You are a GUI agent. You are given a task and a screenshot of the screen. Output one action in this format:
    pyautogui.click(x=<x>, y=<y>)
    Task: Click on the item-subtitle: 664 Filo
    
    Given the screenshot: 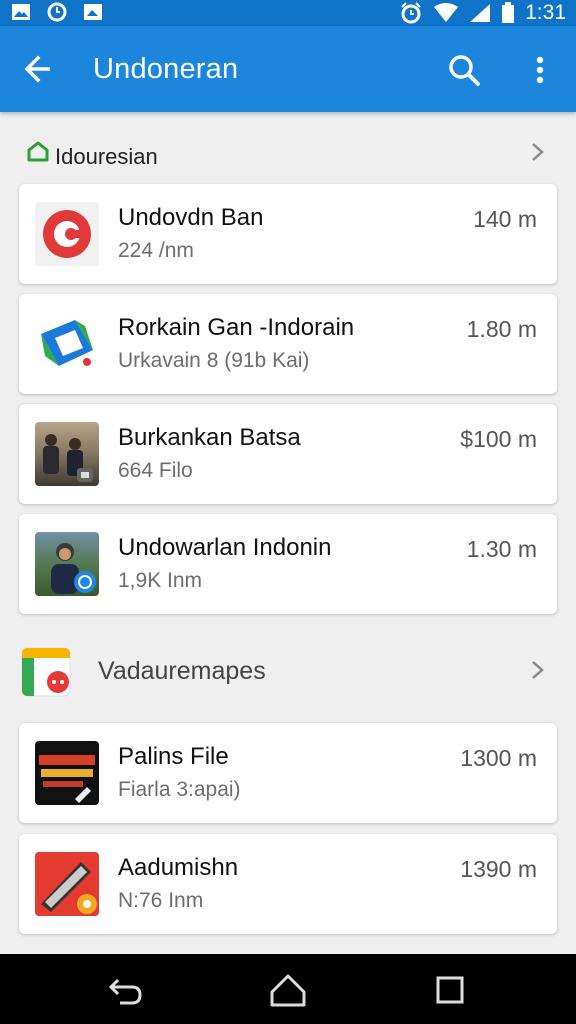 What is the action you would take?
    pyautogui.click(x=155, y=470)
    